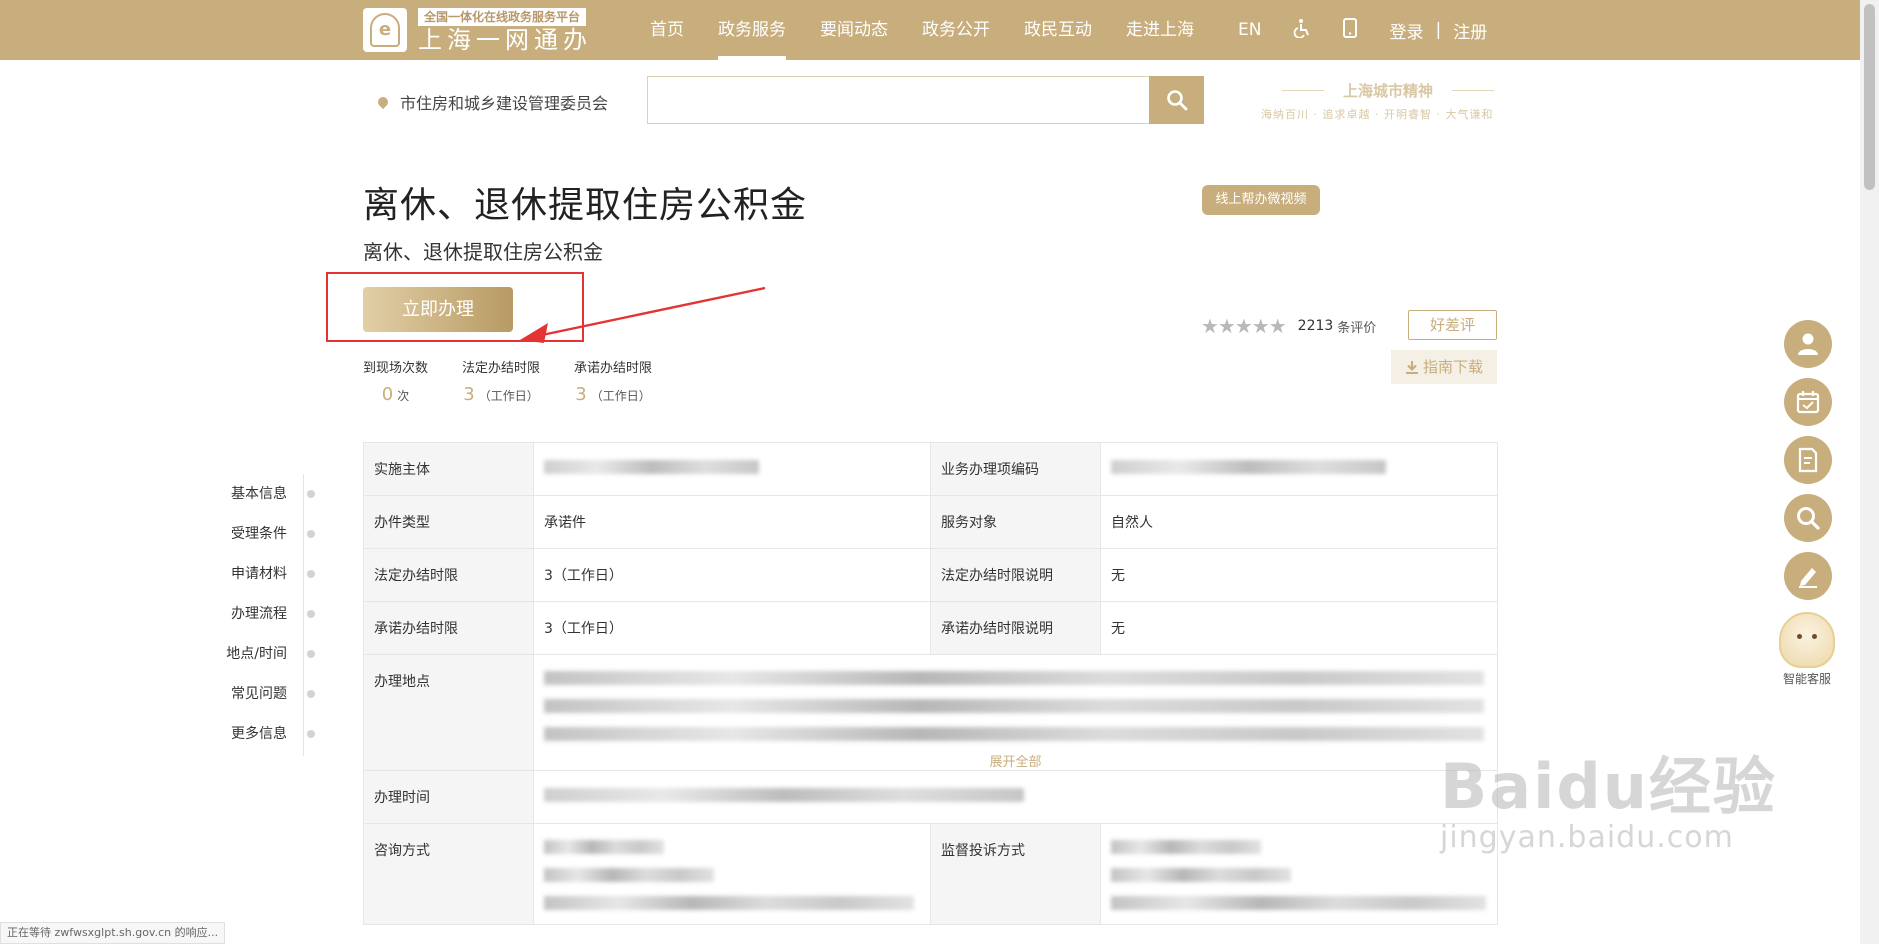 This screenshot has height=944, width=1879. Describe the element at coordinates (585, 205) in the screenshot. I see `page-title: 离休、退休提取住房公积金` at that location.